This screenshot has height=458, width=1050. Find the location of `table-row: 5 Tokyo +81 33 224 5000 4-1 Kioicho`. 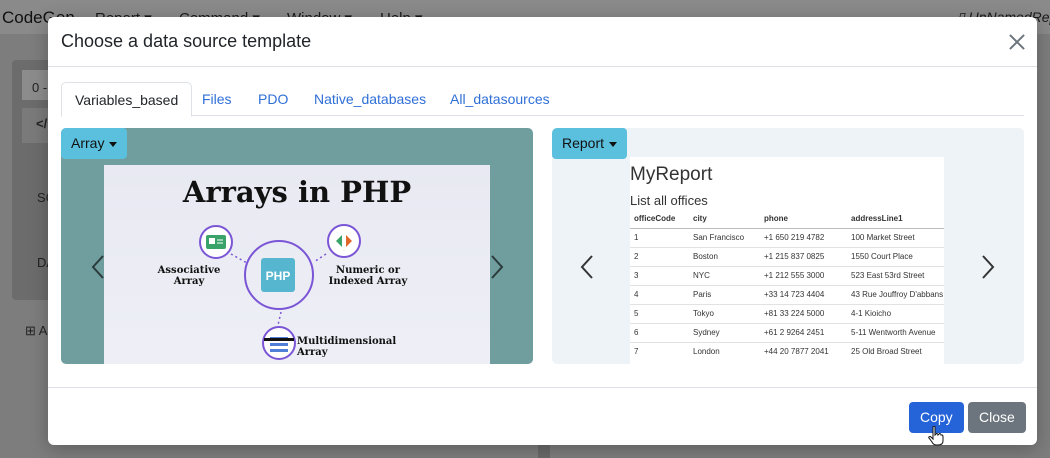

table-row: 5 Tokyo +81 33 224 5000 4-1 Kioicho is located at coordinates (787, 313).